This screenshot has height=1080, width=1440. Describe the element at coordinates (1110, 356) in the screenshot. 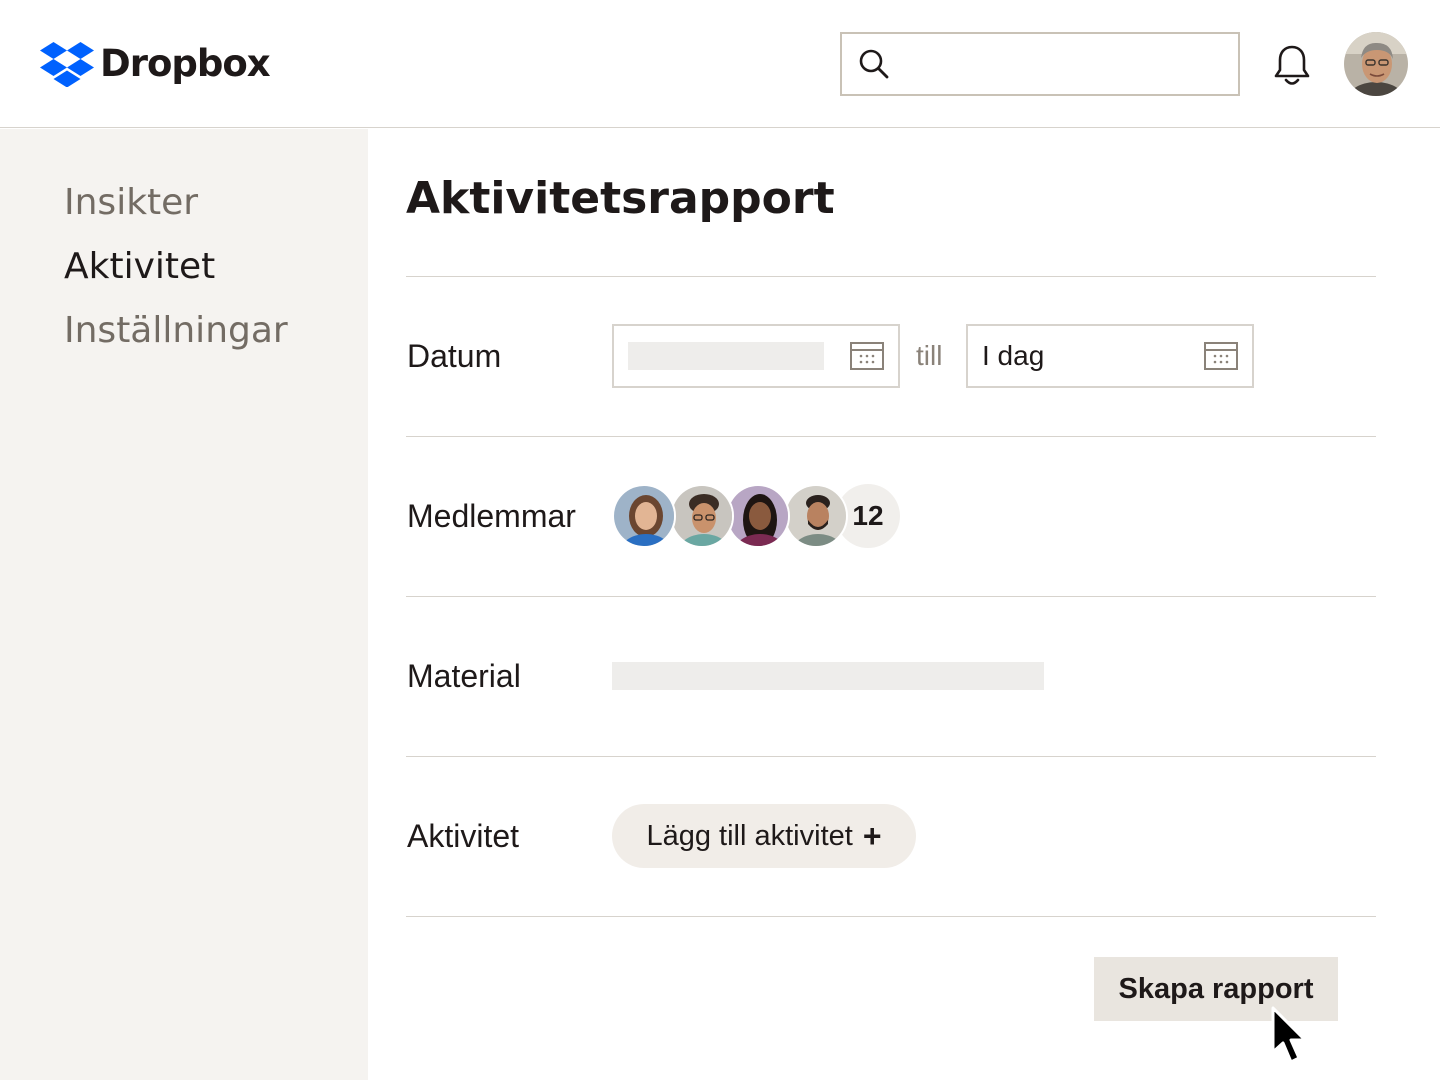

I see `end-date-field: I dag` at that location.